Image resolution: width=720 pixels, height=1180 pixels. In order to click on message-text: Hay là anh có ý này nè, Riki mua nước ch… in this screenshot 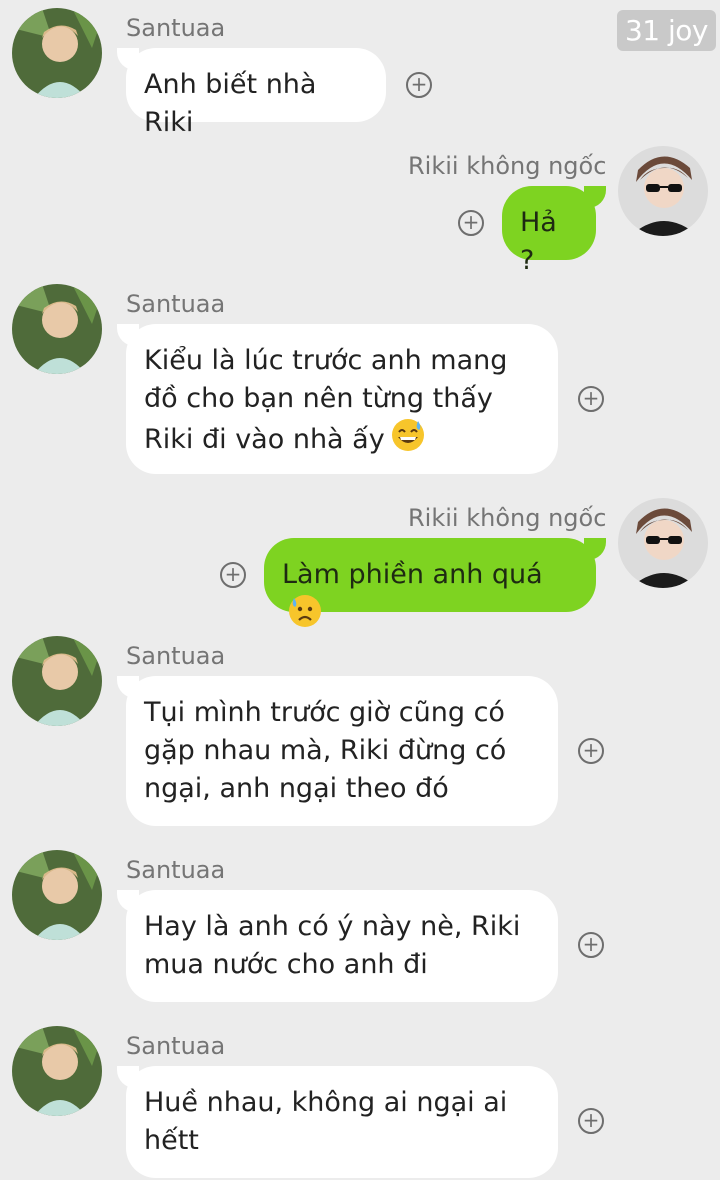, I will do `click(332, 945)`.